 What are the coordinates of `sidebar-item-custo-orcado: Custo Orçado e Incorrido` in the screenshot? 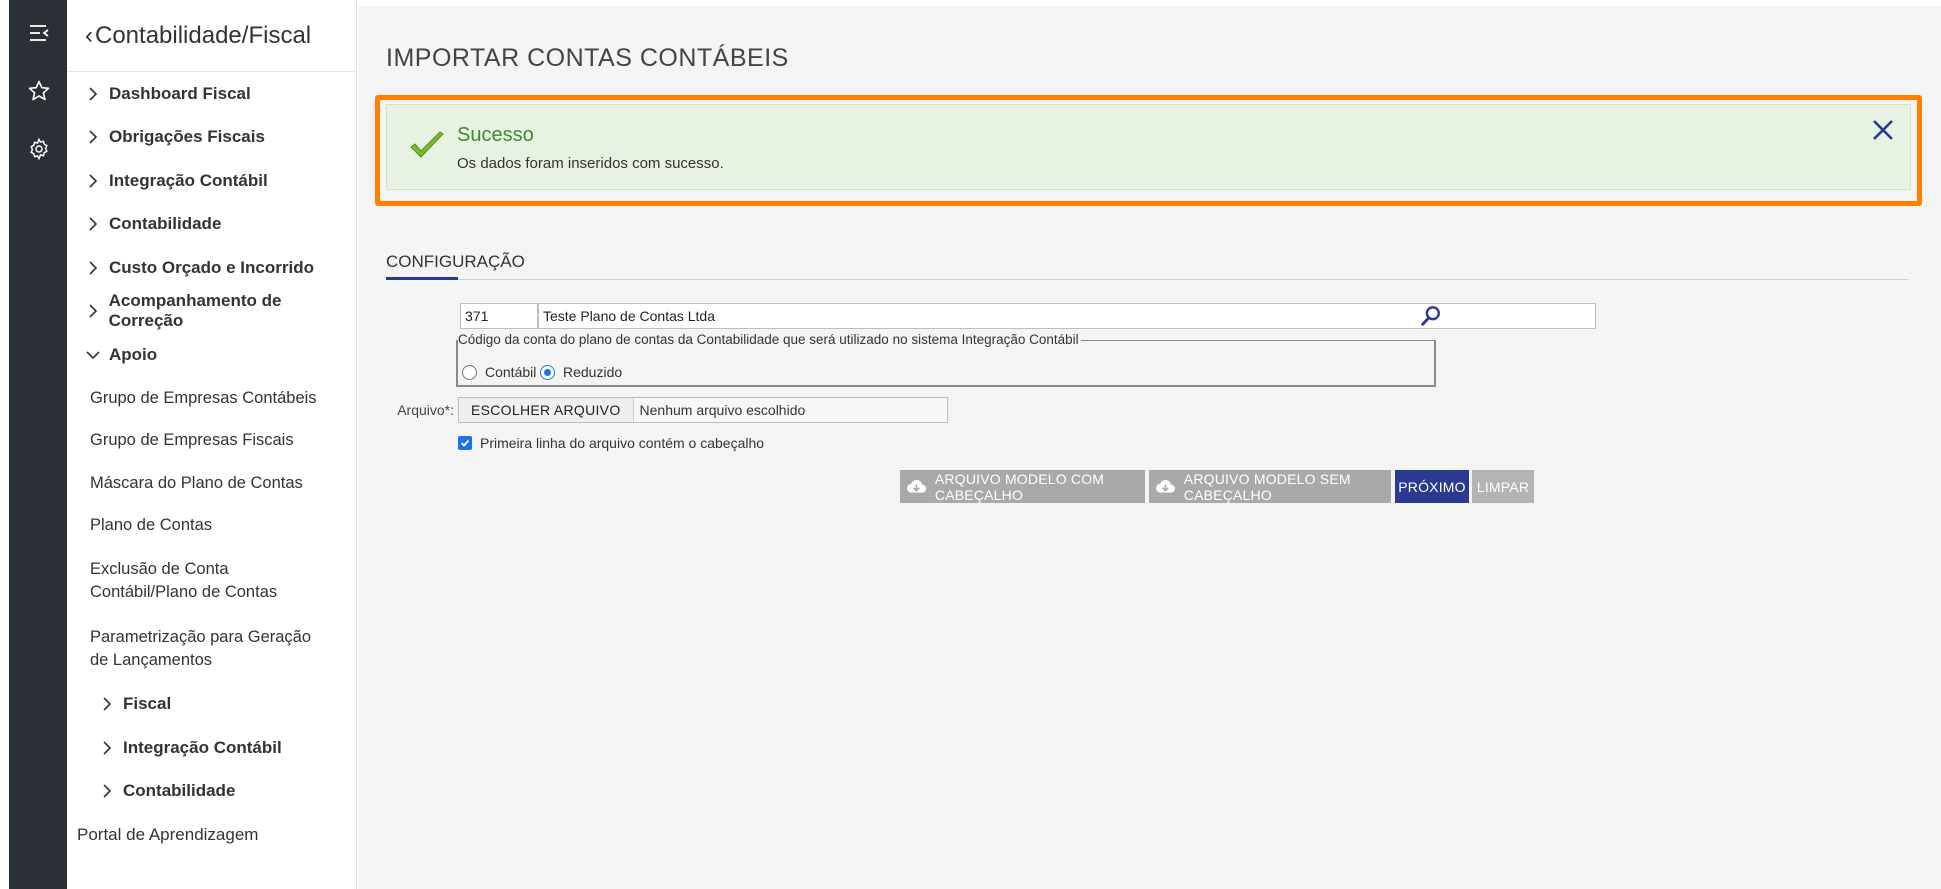 It's located at (211, 268).